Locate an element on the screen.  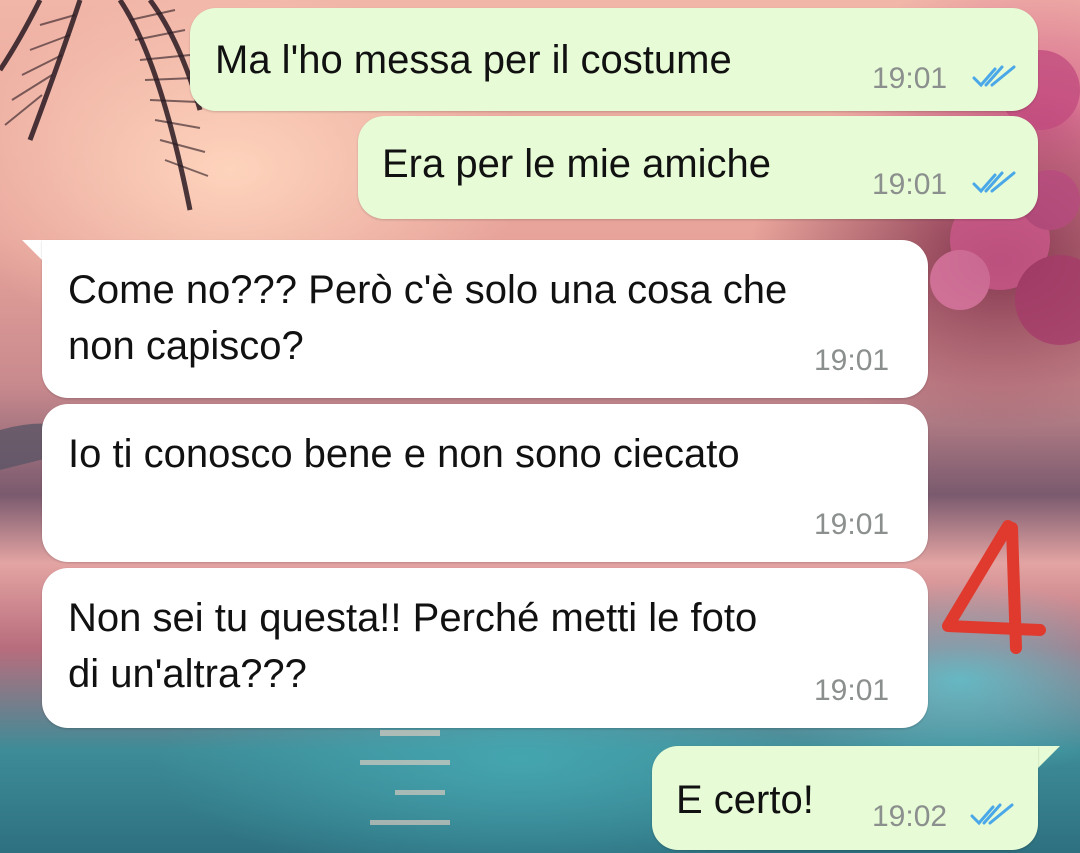
message-text: Era per le mie amiche is located at coordinates (577, 164).